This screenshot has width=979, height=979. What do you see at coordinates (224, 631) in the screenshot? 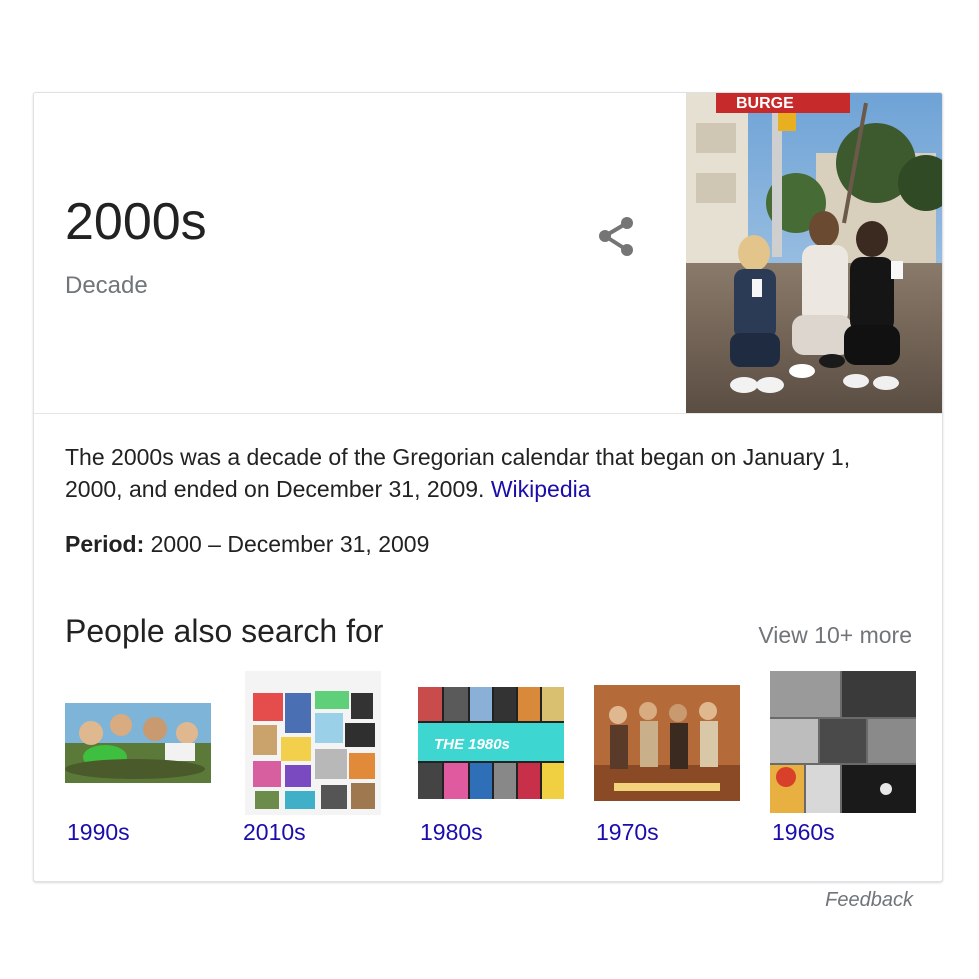
I see `people-also-search-title: People also search for` at bounding box center [224, 631].